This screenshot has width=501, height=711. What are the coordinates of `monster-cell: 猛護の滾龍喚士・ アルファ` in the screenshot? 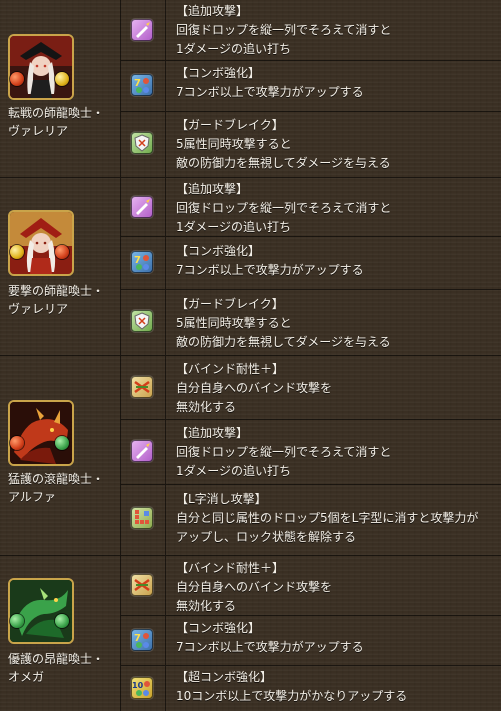 It's located at (60, 455).